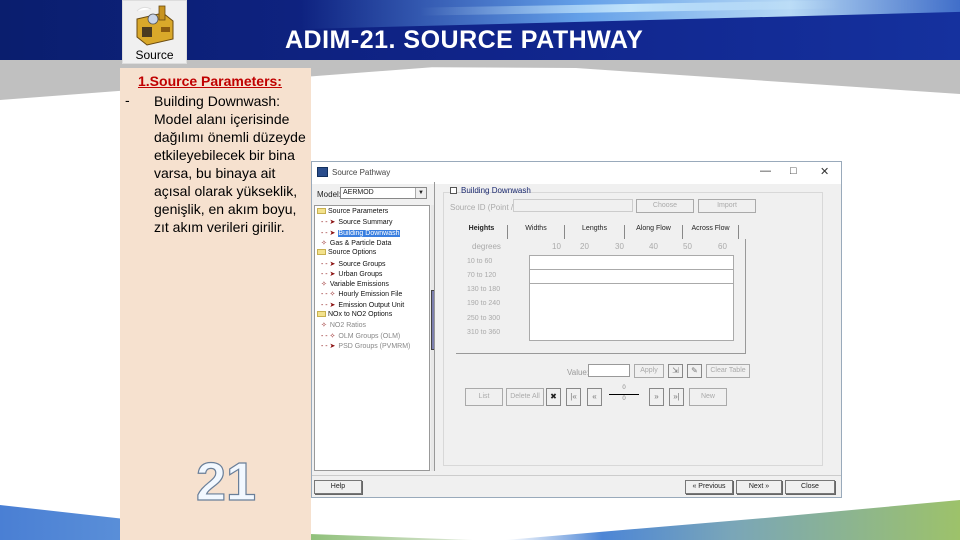 The image size is (960, 540). I want to click on minimize-button: —, so click(765, 171).